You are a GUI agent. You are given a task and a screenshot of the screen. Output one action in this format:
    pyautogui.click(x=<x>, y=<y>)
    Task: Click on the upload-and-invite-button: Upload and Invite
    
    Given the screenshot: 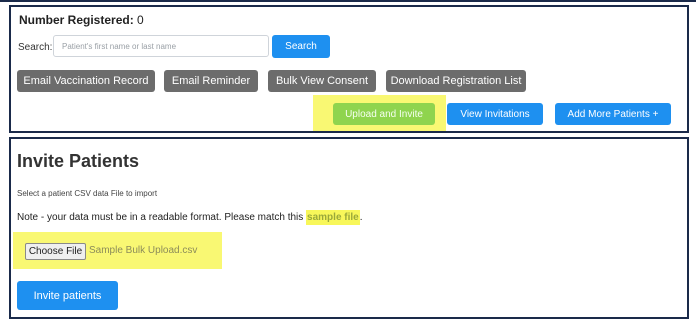 What is the action you would take?
    pyautogui.click(x=384, y=114)
    